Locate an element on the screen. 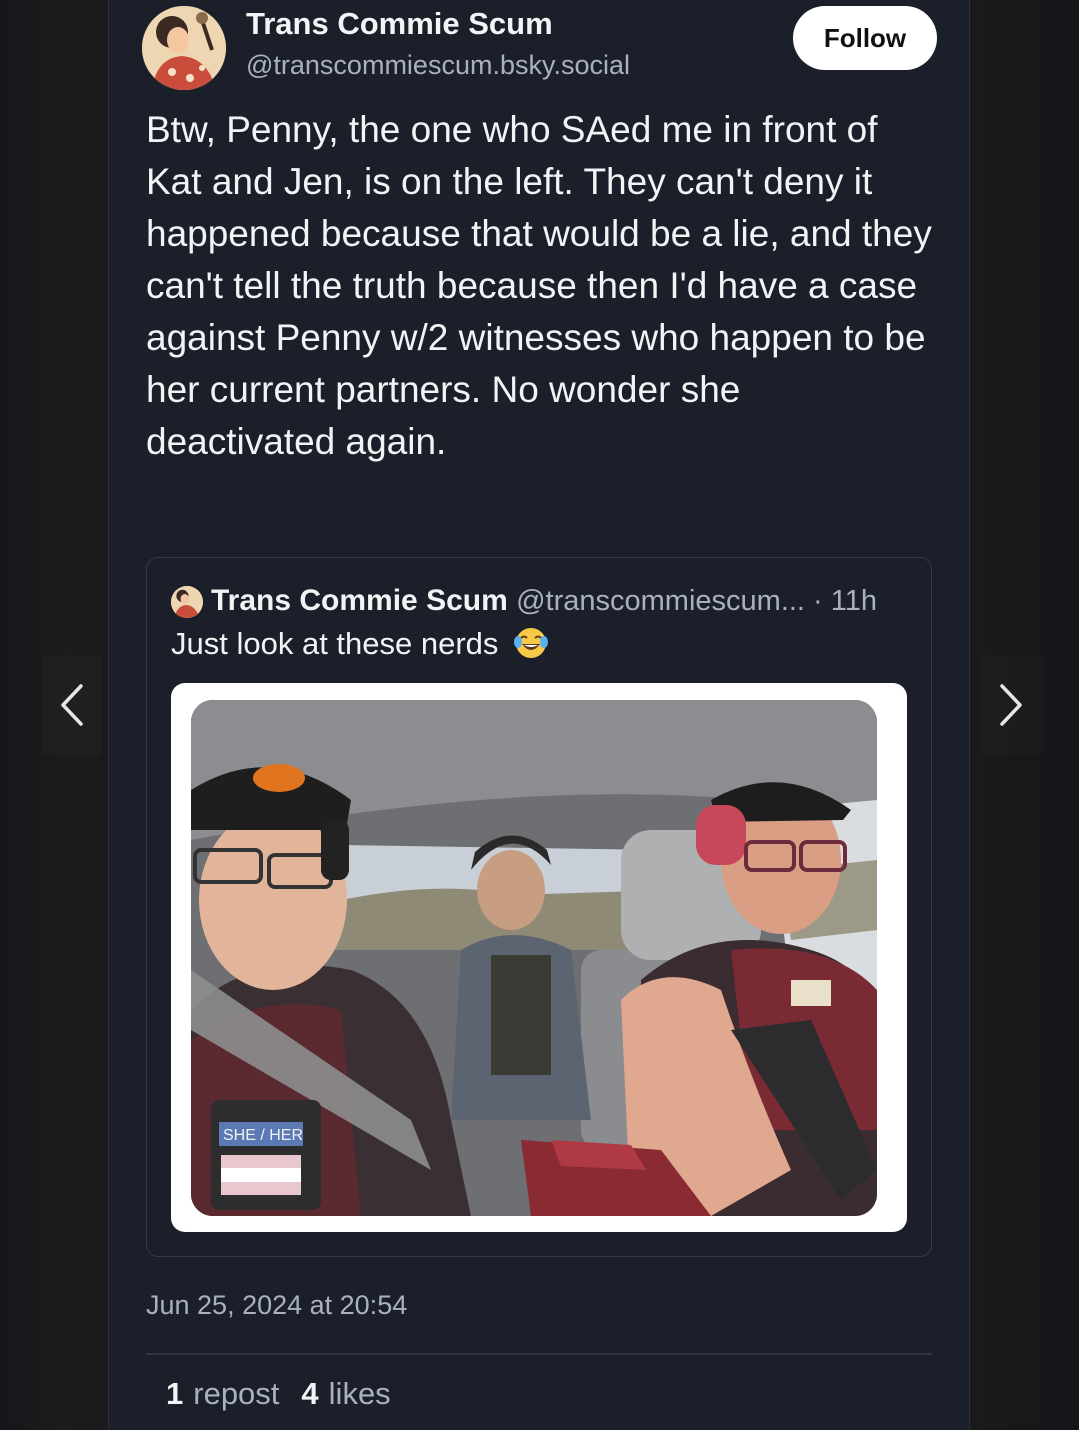 Image resolution: width=1079 pixels, height=1430 pixels. engagement-stats: 1 repost 4 likes is located at coordinates (278, 1394).